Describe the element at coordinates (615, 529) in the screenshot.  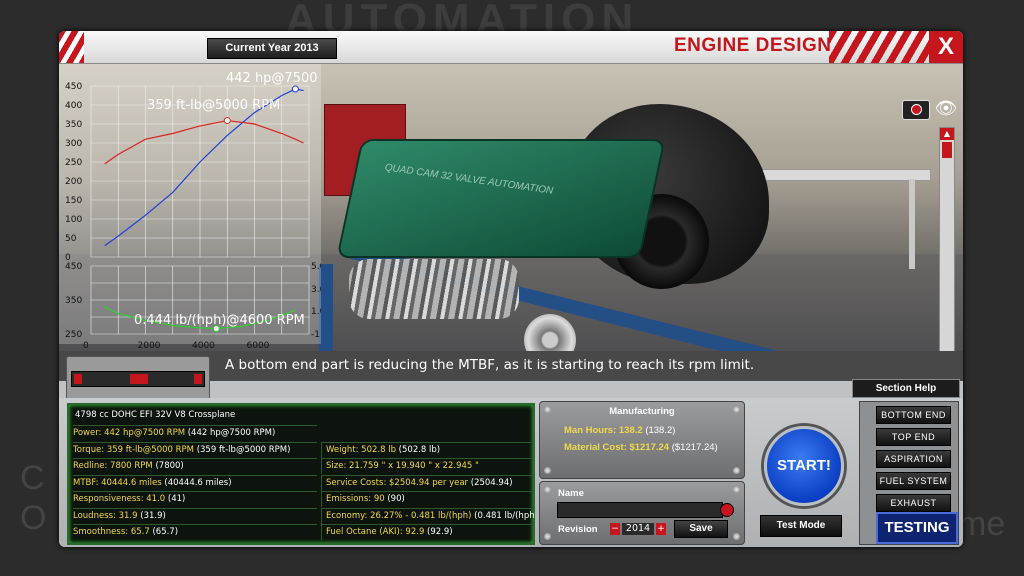
I see `revision-decrement-button: −` at that location.